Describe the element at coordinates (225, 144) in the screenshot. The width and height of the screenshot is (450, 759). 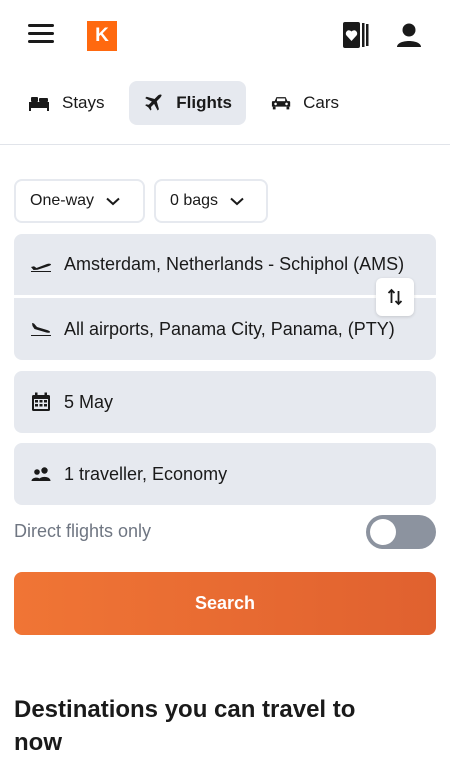
I see `divider` at that location.